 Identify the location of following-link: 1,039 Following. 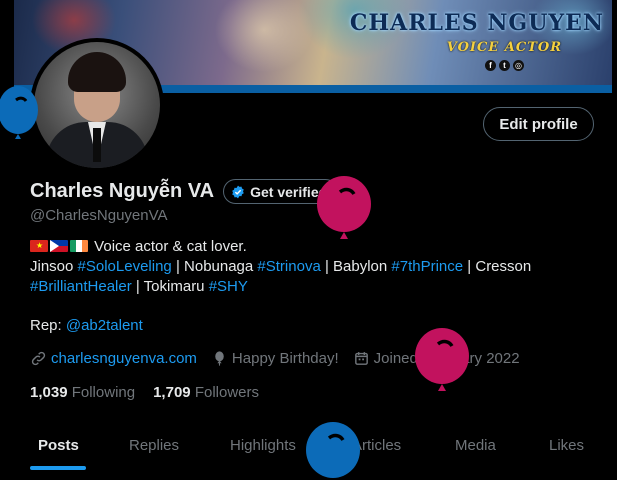
(82, 392).